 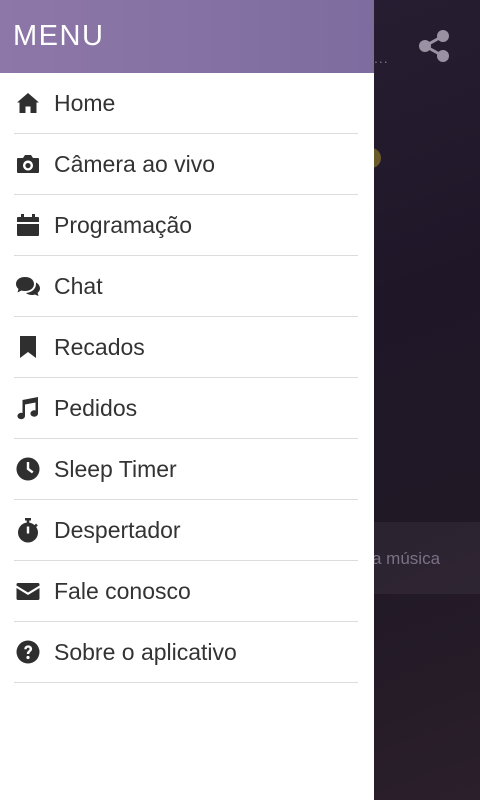 I want to click on home-icon, so click(x=28, y=103).